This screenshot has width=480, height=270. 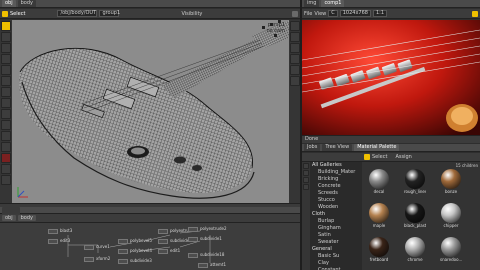 I want to click on render-statusbar: Done, so click(x=391, y=139).